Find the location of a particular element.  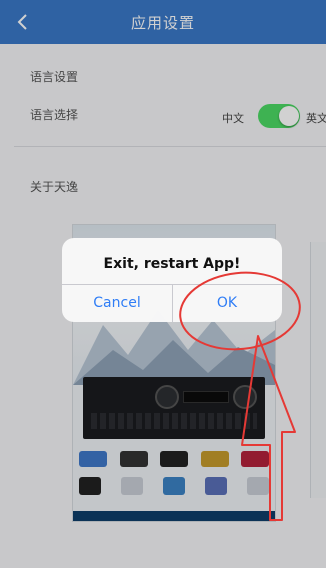

restart-alert-dialog: Exit, restart App! Cancel OK is located at coordinates (172, 280).